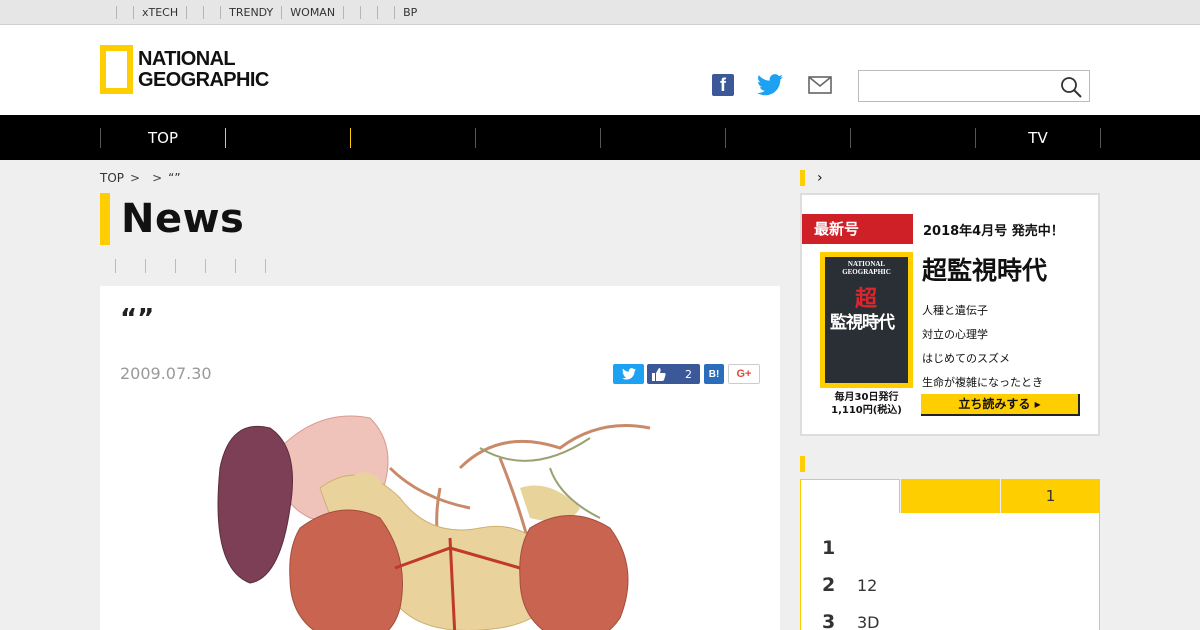 Image resolution: width=1200 pixels, height=630 pixels. Describe the element at coordinates (1100, 138) in the screenshot. I see `nav-divider` at that location.